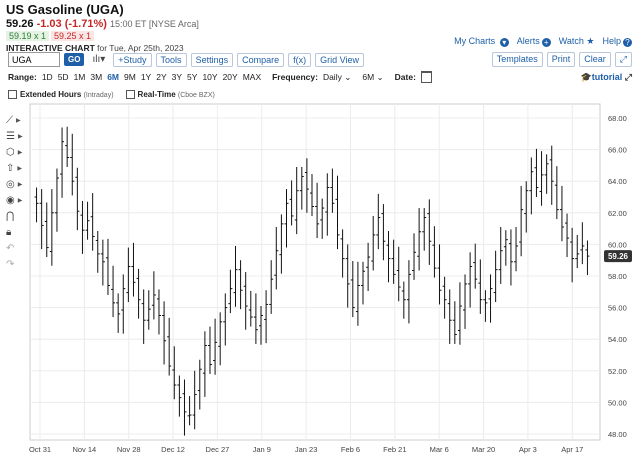 The height and width of the screenshot is (461, 640). What do you see at coordinates (350, 449) in the screenshot?
I see `x-tick-label: Feb 6` at bounding box center [350, 449].